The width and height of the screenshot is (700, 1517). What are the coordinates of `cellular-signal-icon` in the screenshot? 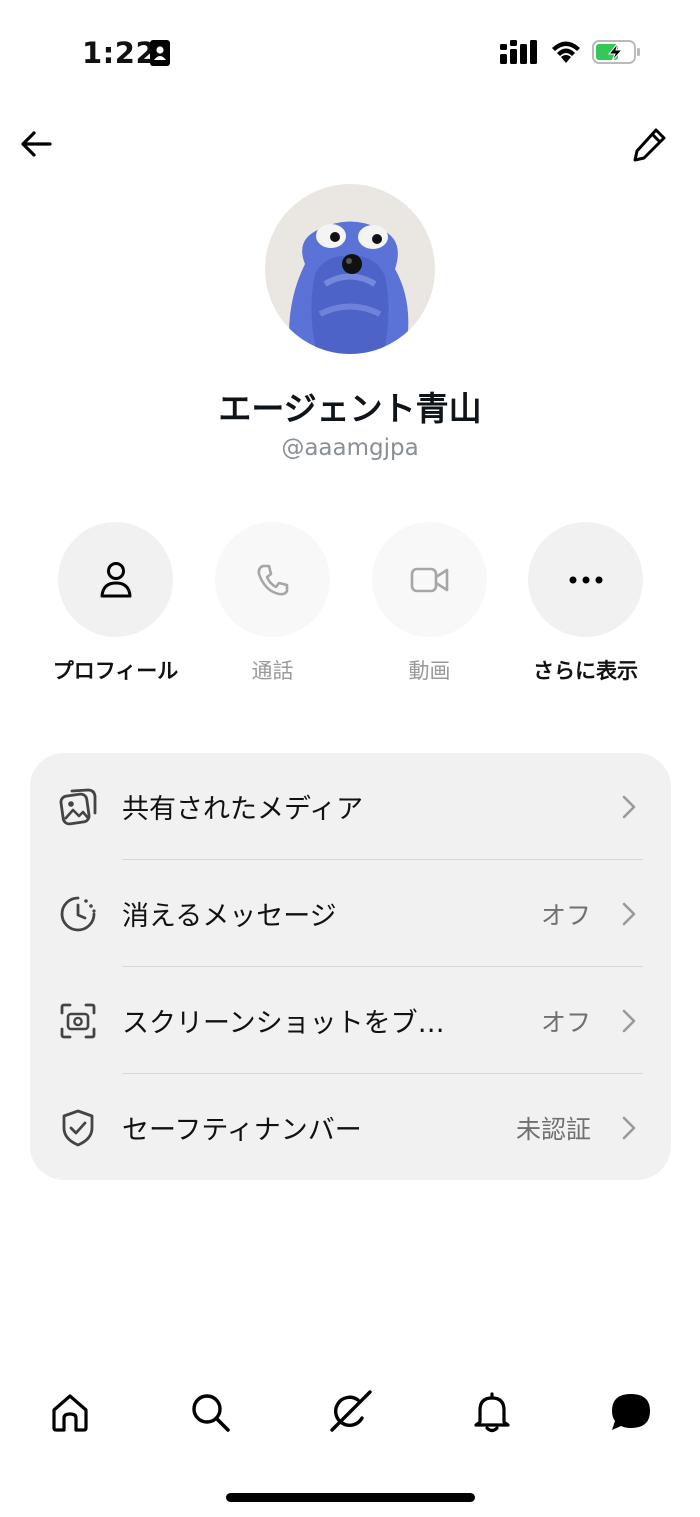 It's located at (518, 52).